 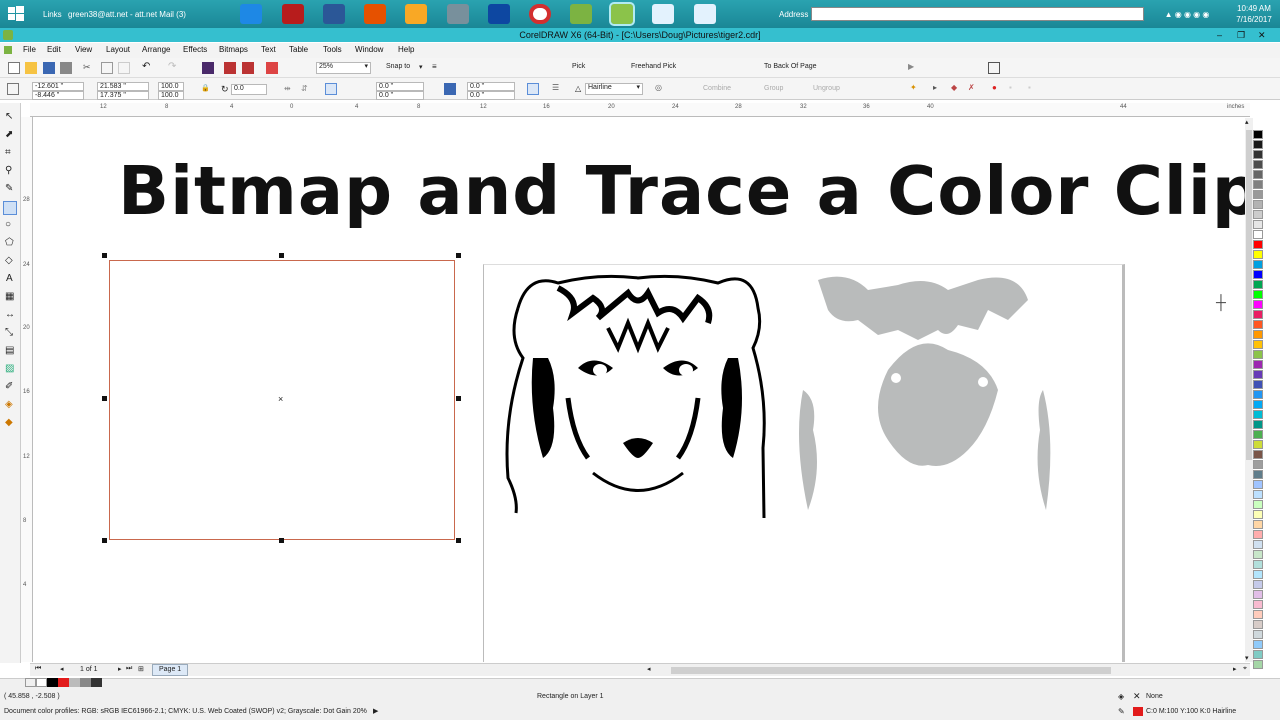 I want to click on eraser-icon: ✗, so click(x=974, y=89).